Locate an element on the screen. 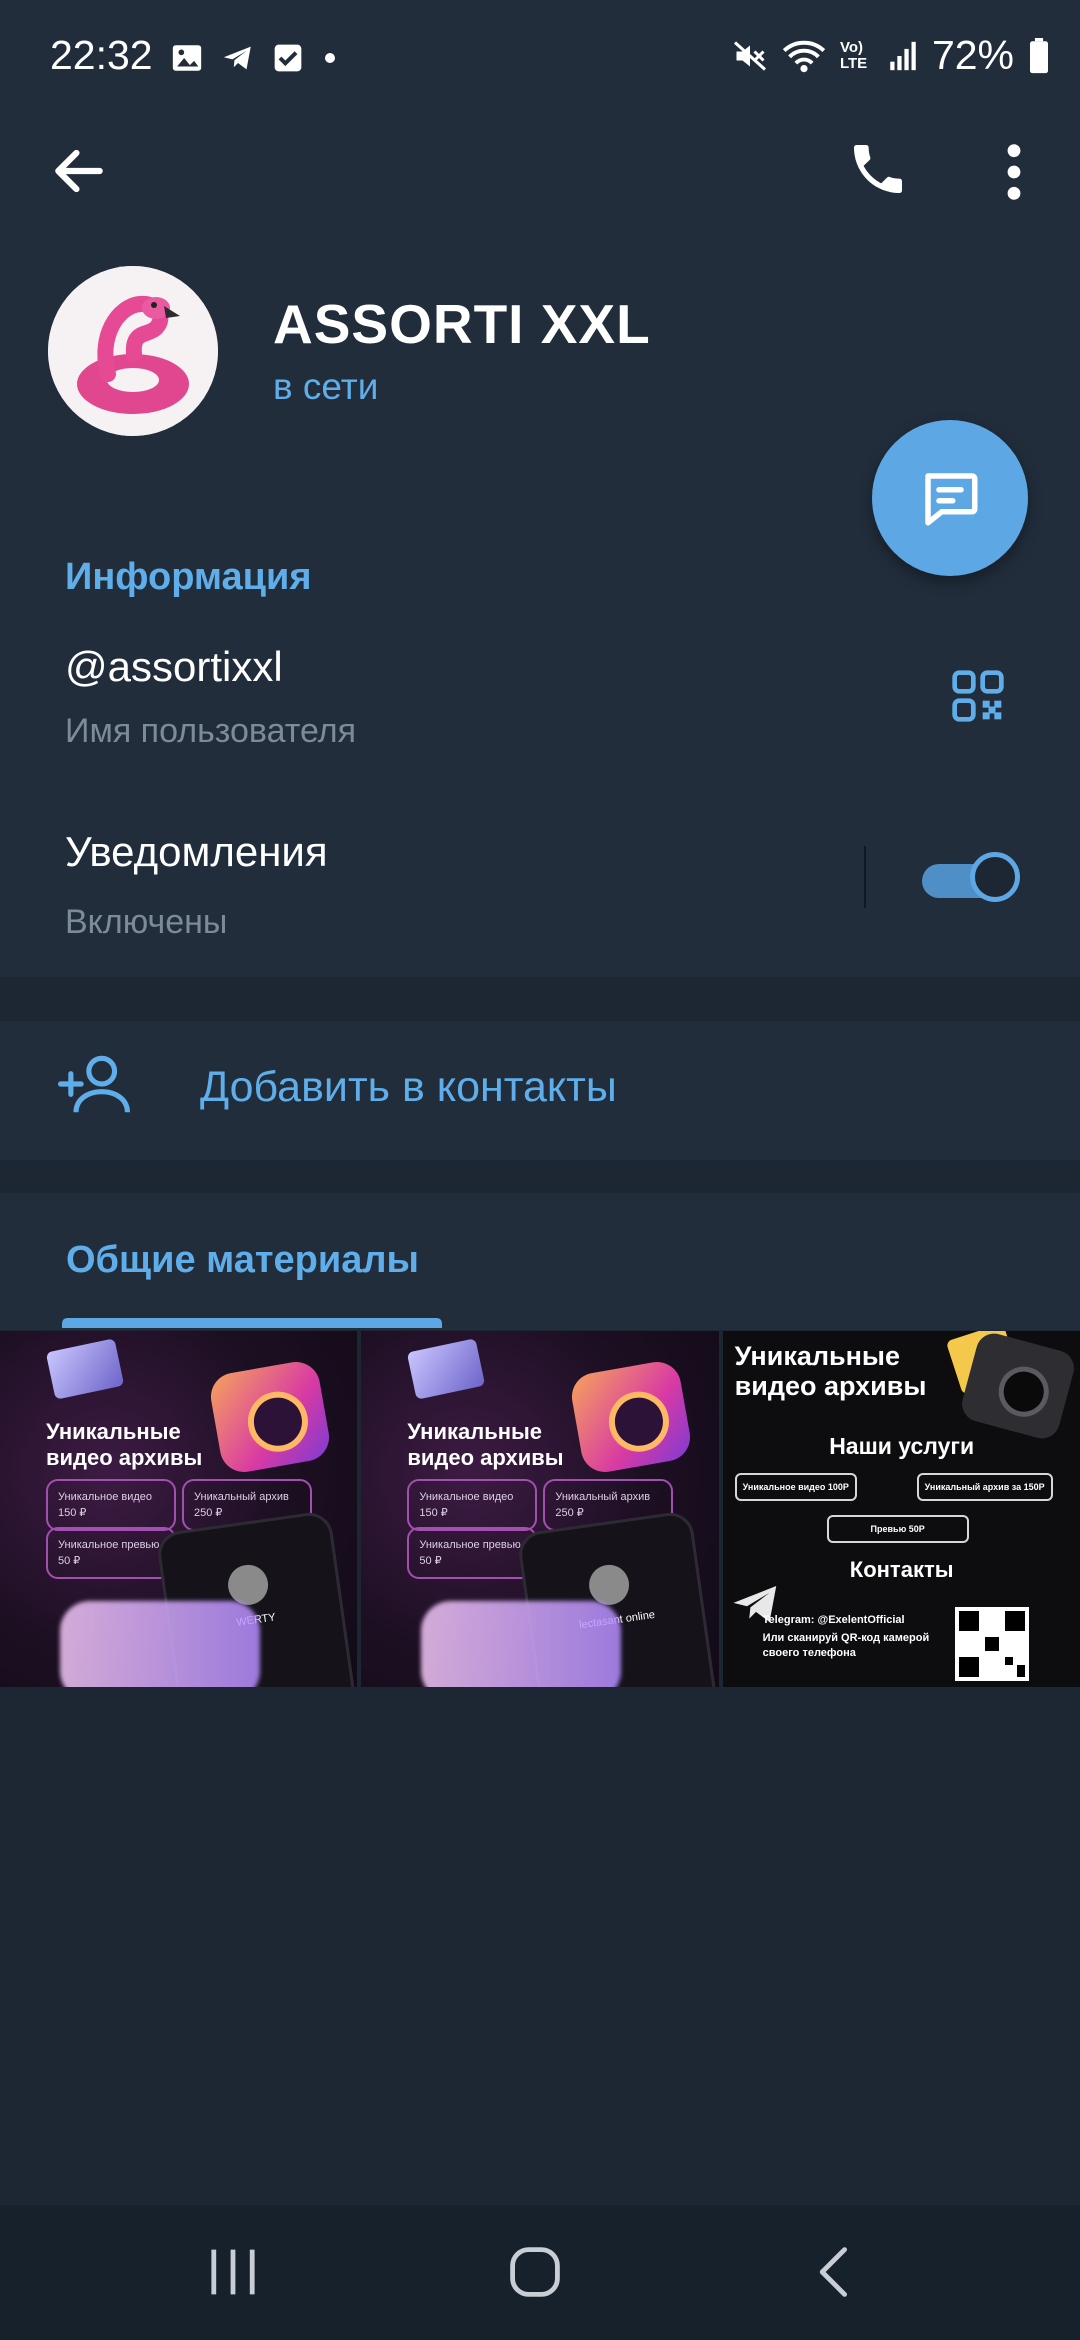 The height and width of the screenshot is (2340, 1080). mute-icon is located at coordinates (749, 55).